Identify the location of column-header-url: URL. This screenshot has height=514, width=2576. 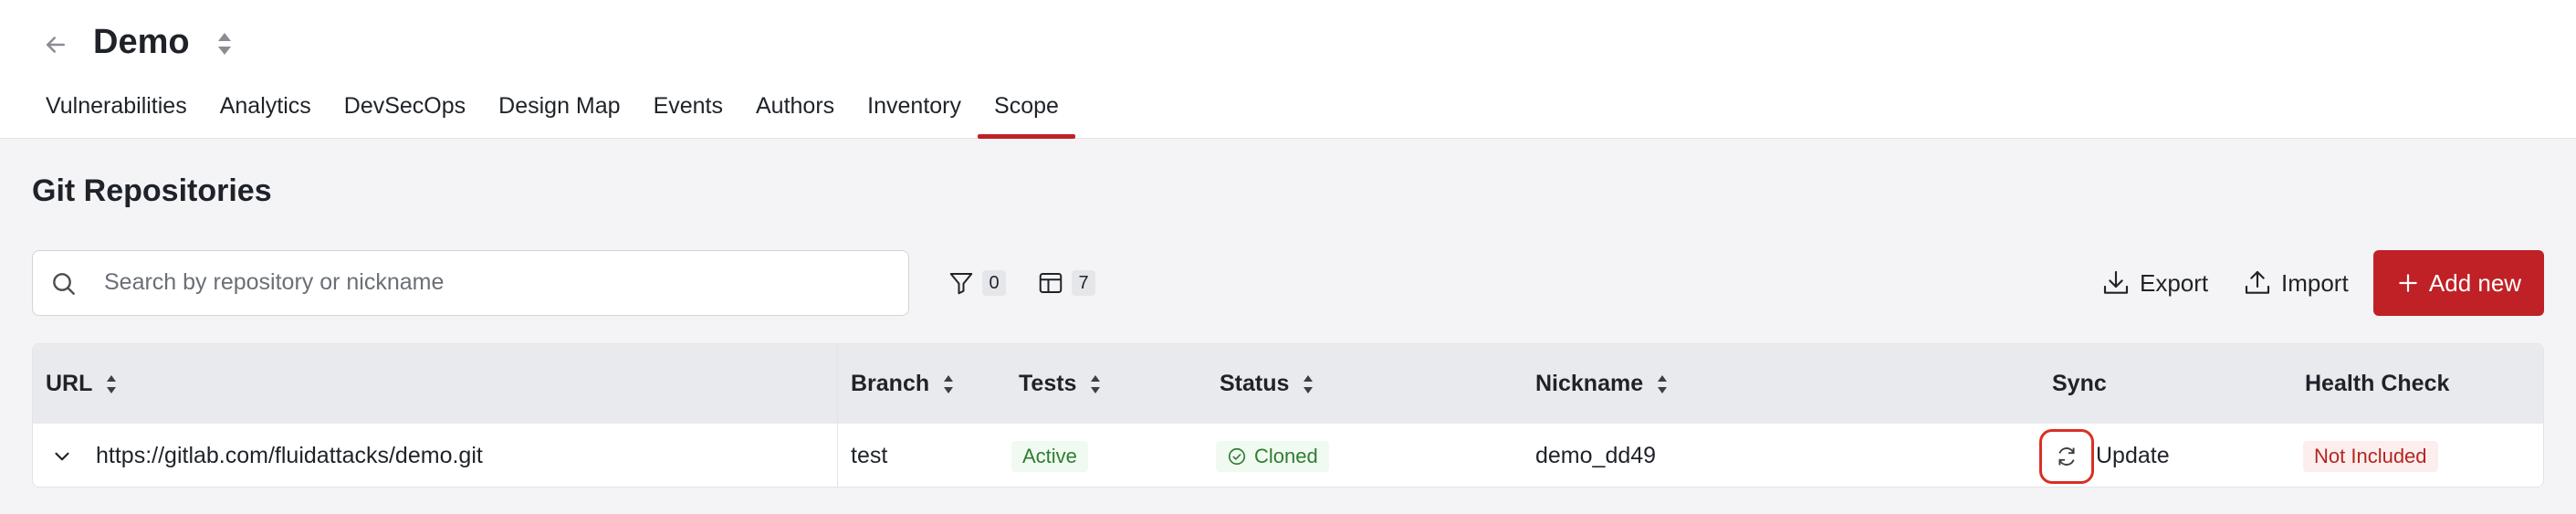
(82, 384).